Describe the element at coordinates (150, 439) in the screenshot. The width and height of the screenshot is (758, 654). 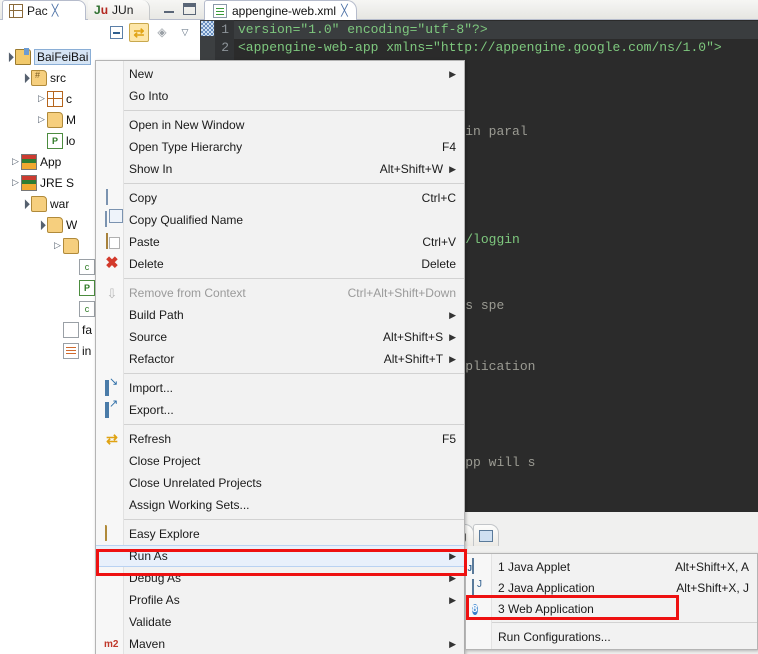
I see `menu-item-label: Refresh` at that location.